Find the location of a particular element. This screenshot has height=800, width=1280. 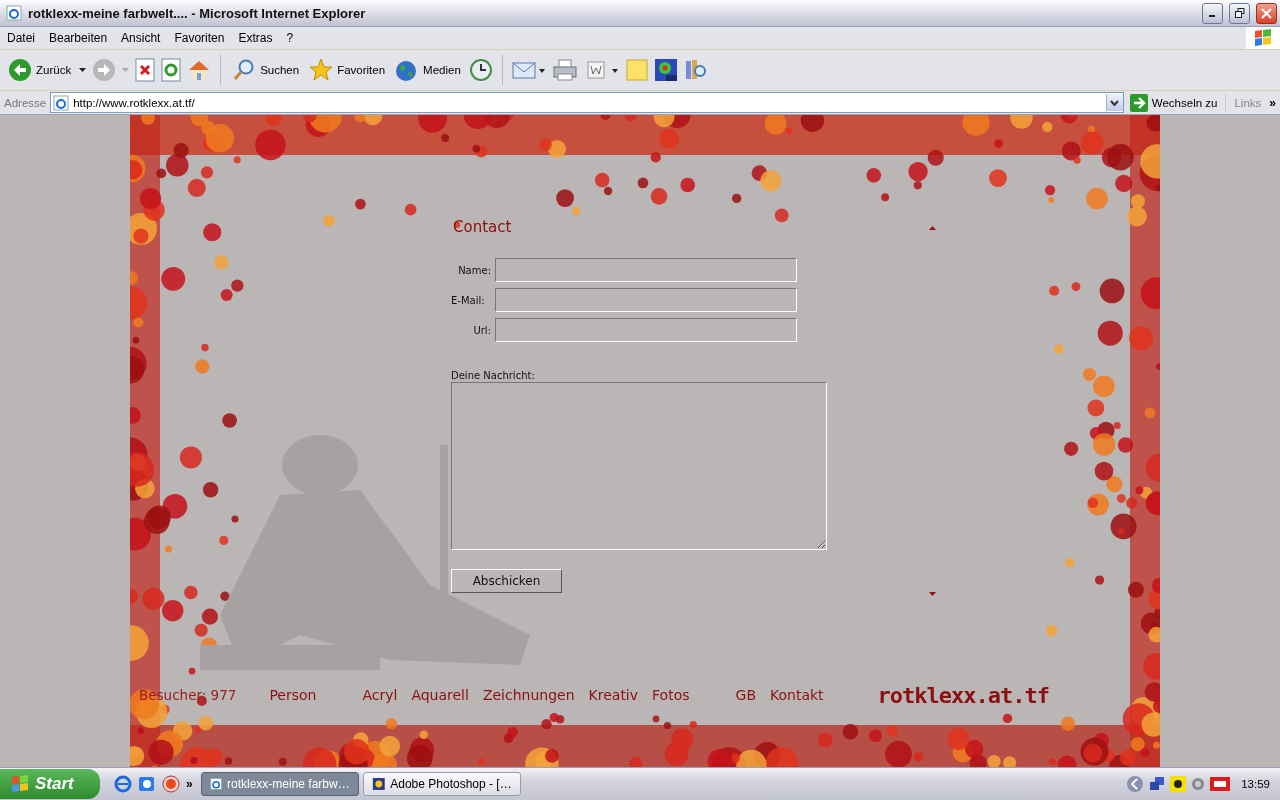

media-button: Medien is located at coordinates (428, 70).